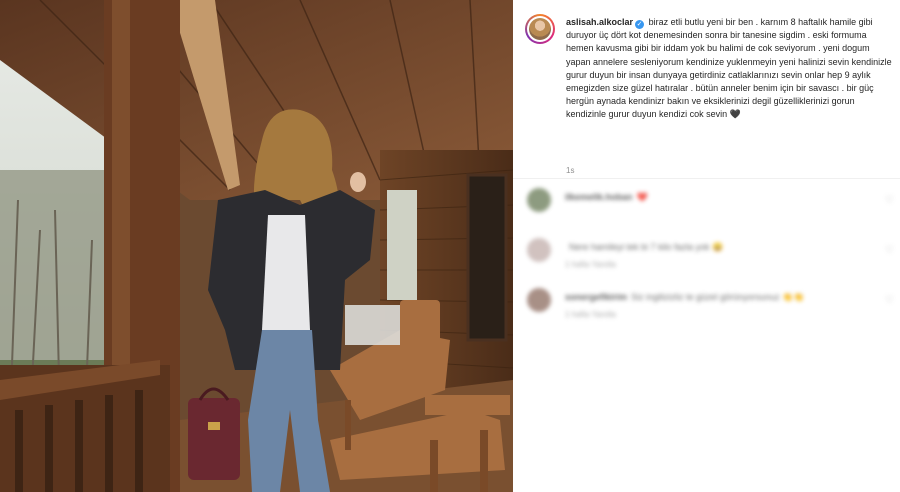 The width and height of the screenshot is (900, 492). Describe the element at coordinates (706, 178) in the screenshot. I see `divider` at that location.